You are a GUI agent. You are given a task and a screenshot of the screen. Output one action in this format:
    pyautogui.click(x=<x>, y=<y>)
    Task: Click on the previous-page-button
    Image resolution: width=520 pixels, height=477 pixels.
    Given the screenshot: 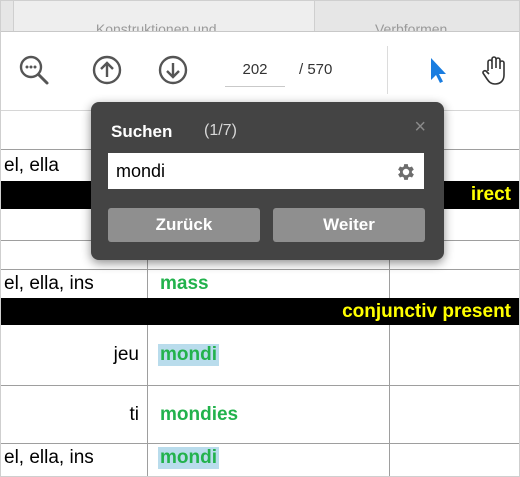 What is the action you would take?
    pyautogui.click(x=107, y=70)
    